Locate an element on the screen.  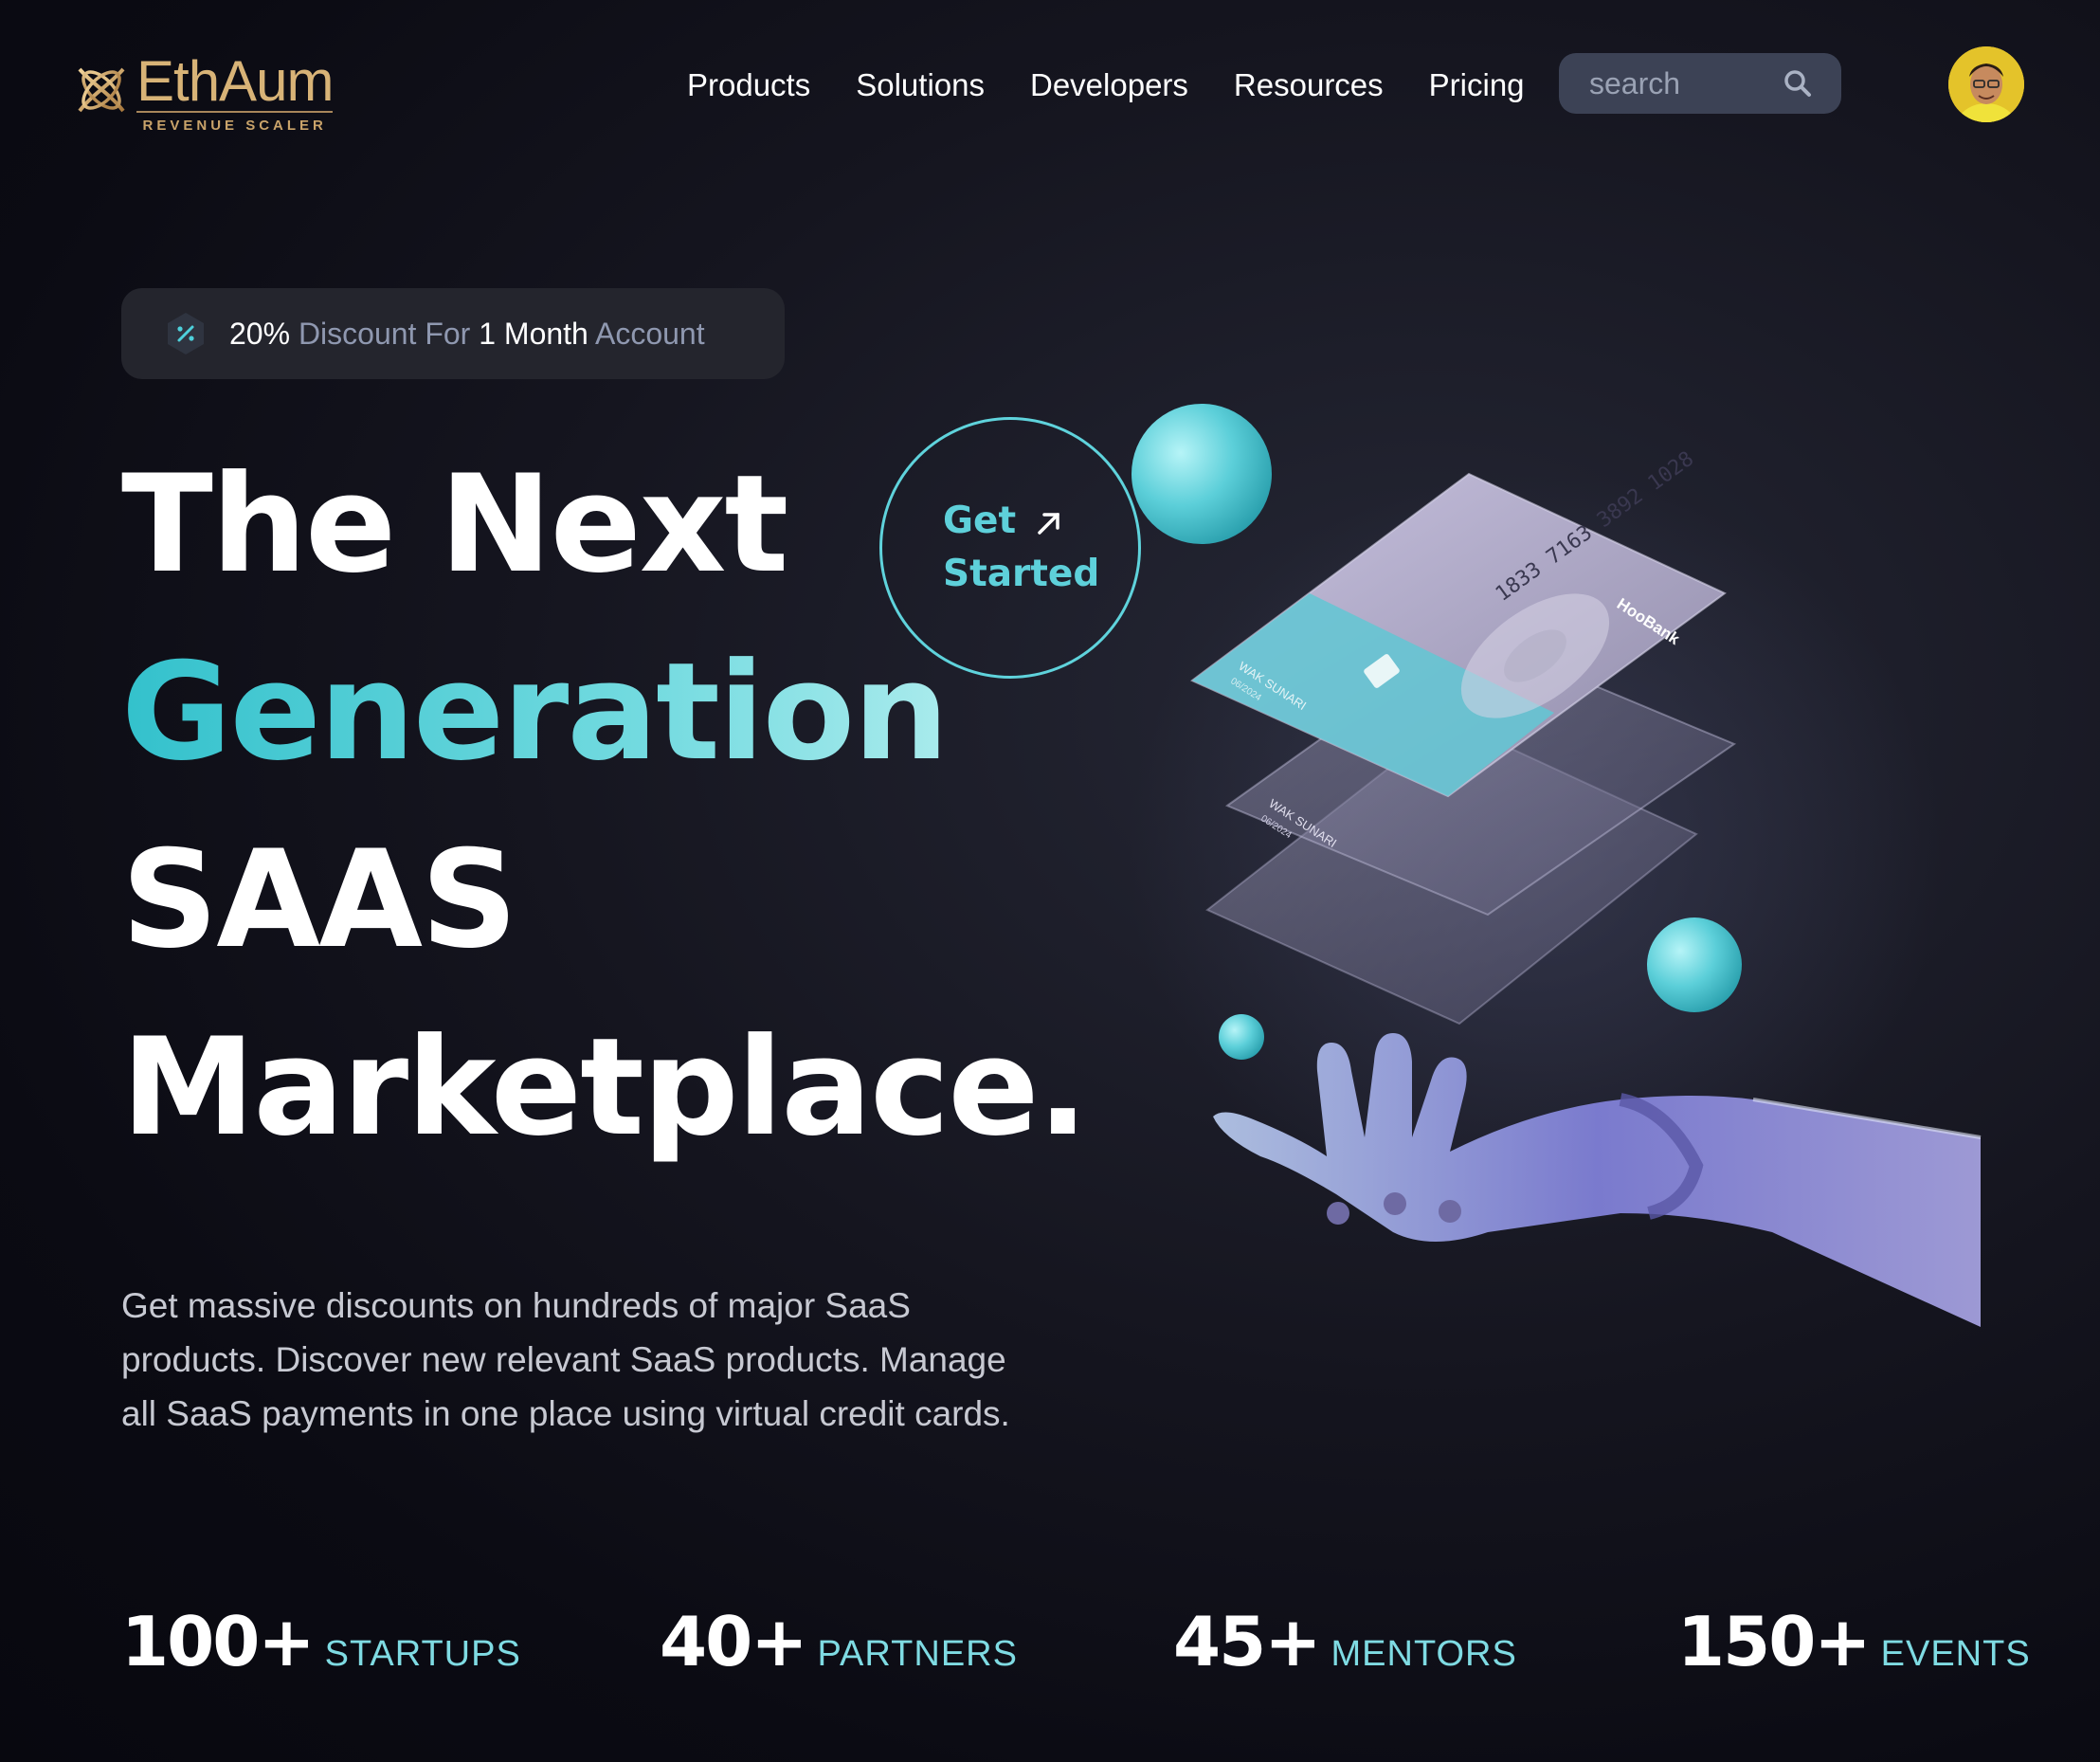
nav-resources: Resources is located at coordinates (1309, 85).